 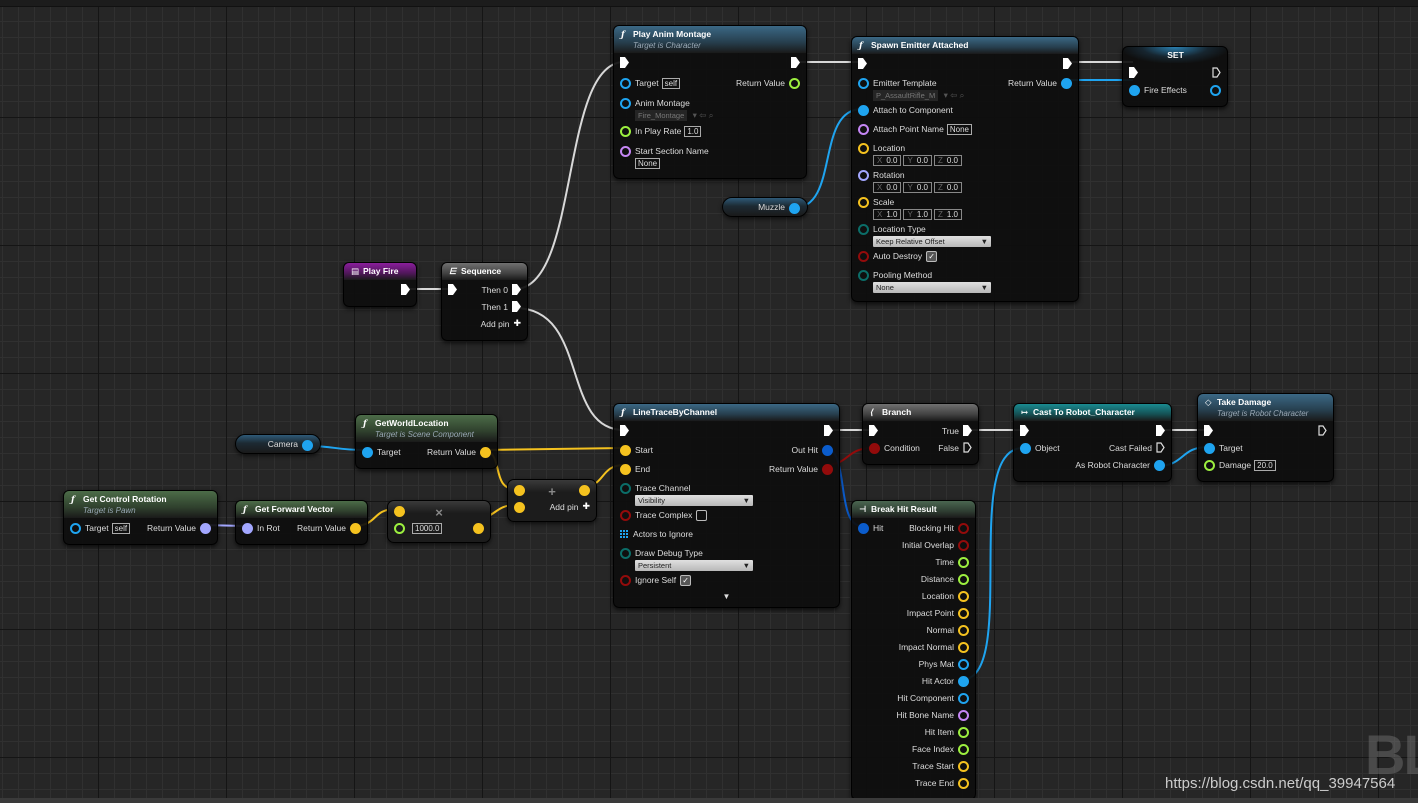 What do you see at coordinates (380, 271) in the screenshot?
I see `node-header: ▤ Play Fire` at bounding box center [380, 271].